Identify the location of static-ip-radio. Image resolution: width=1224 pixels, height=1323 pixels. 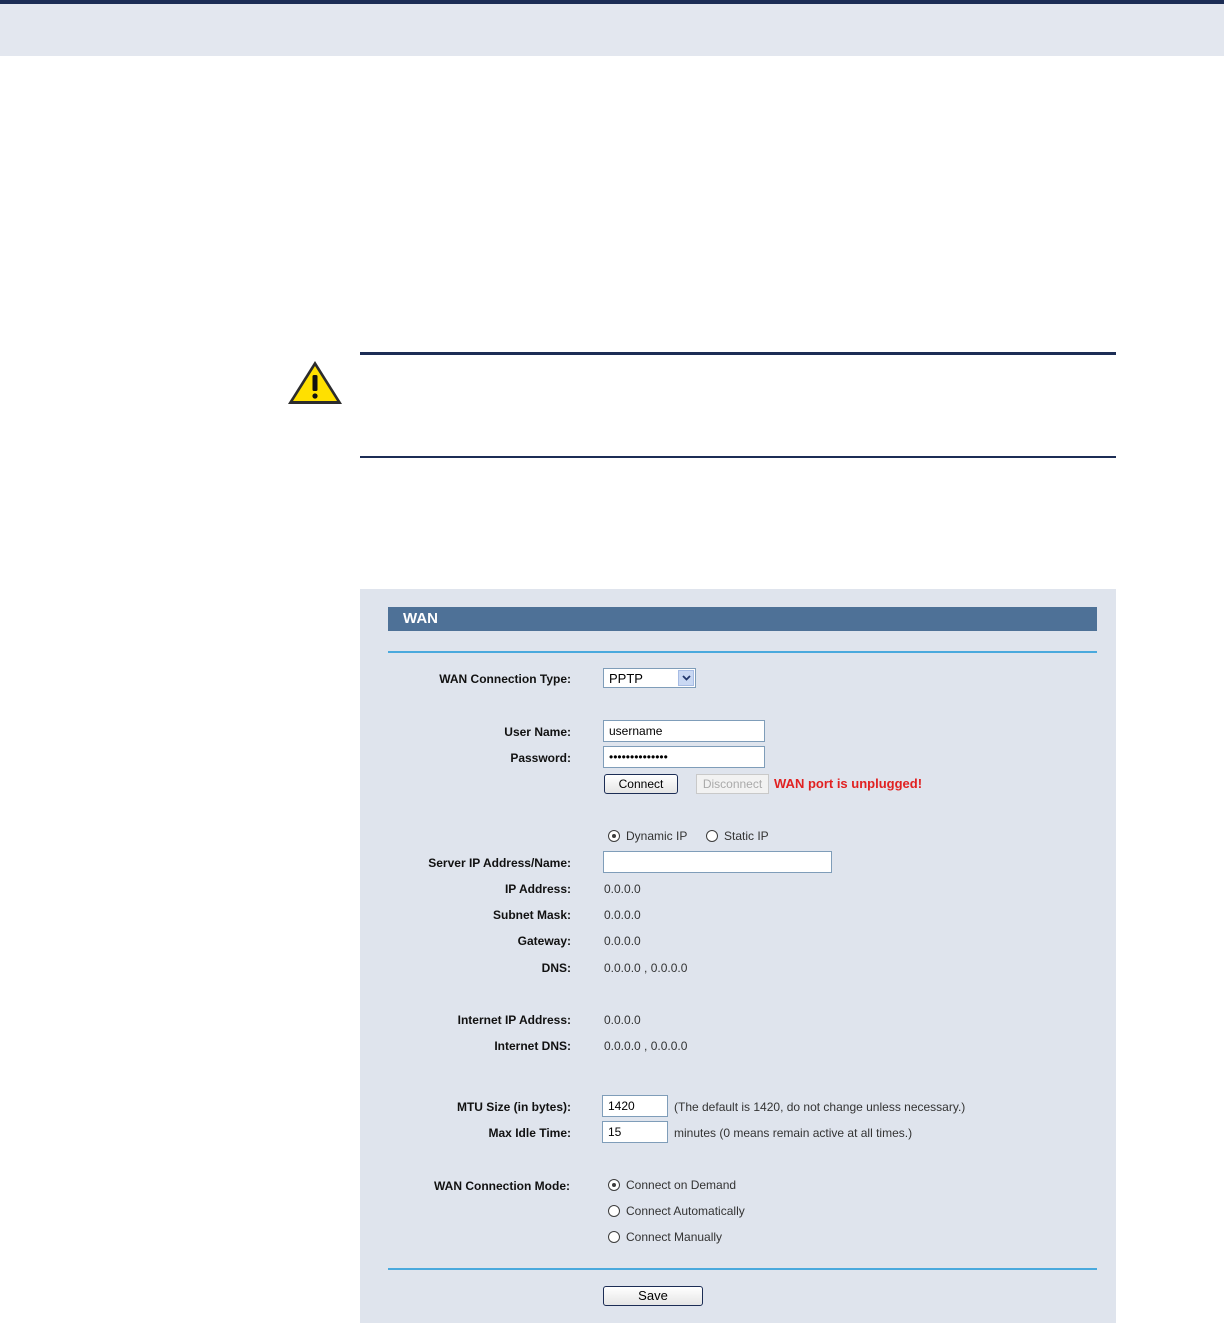
(712, 836).